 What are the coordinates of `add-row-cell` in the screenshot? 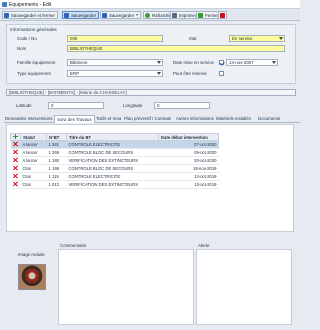 It's located at (15, 137).